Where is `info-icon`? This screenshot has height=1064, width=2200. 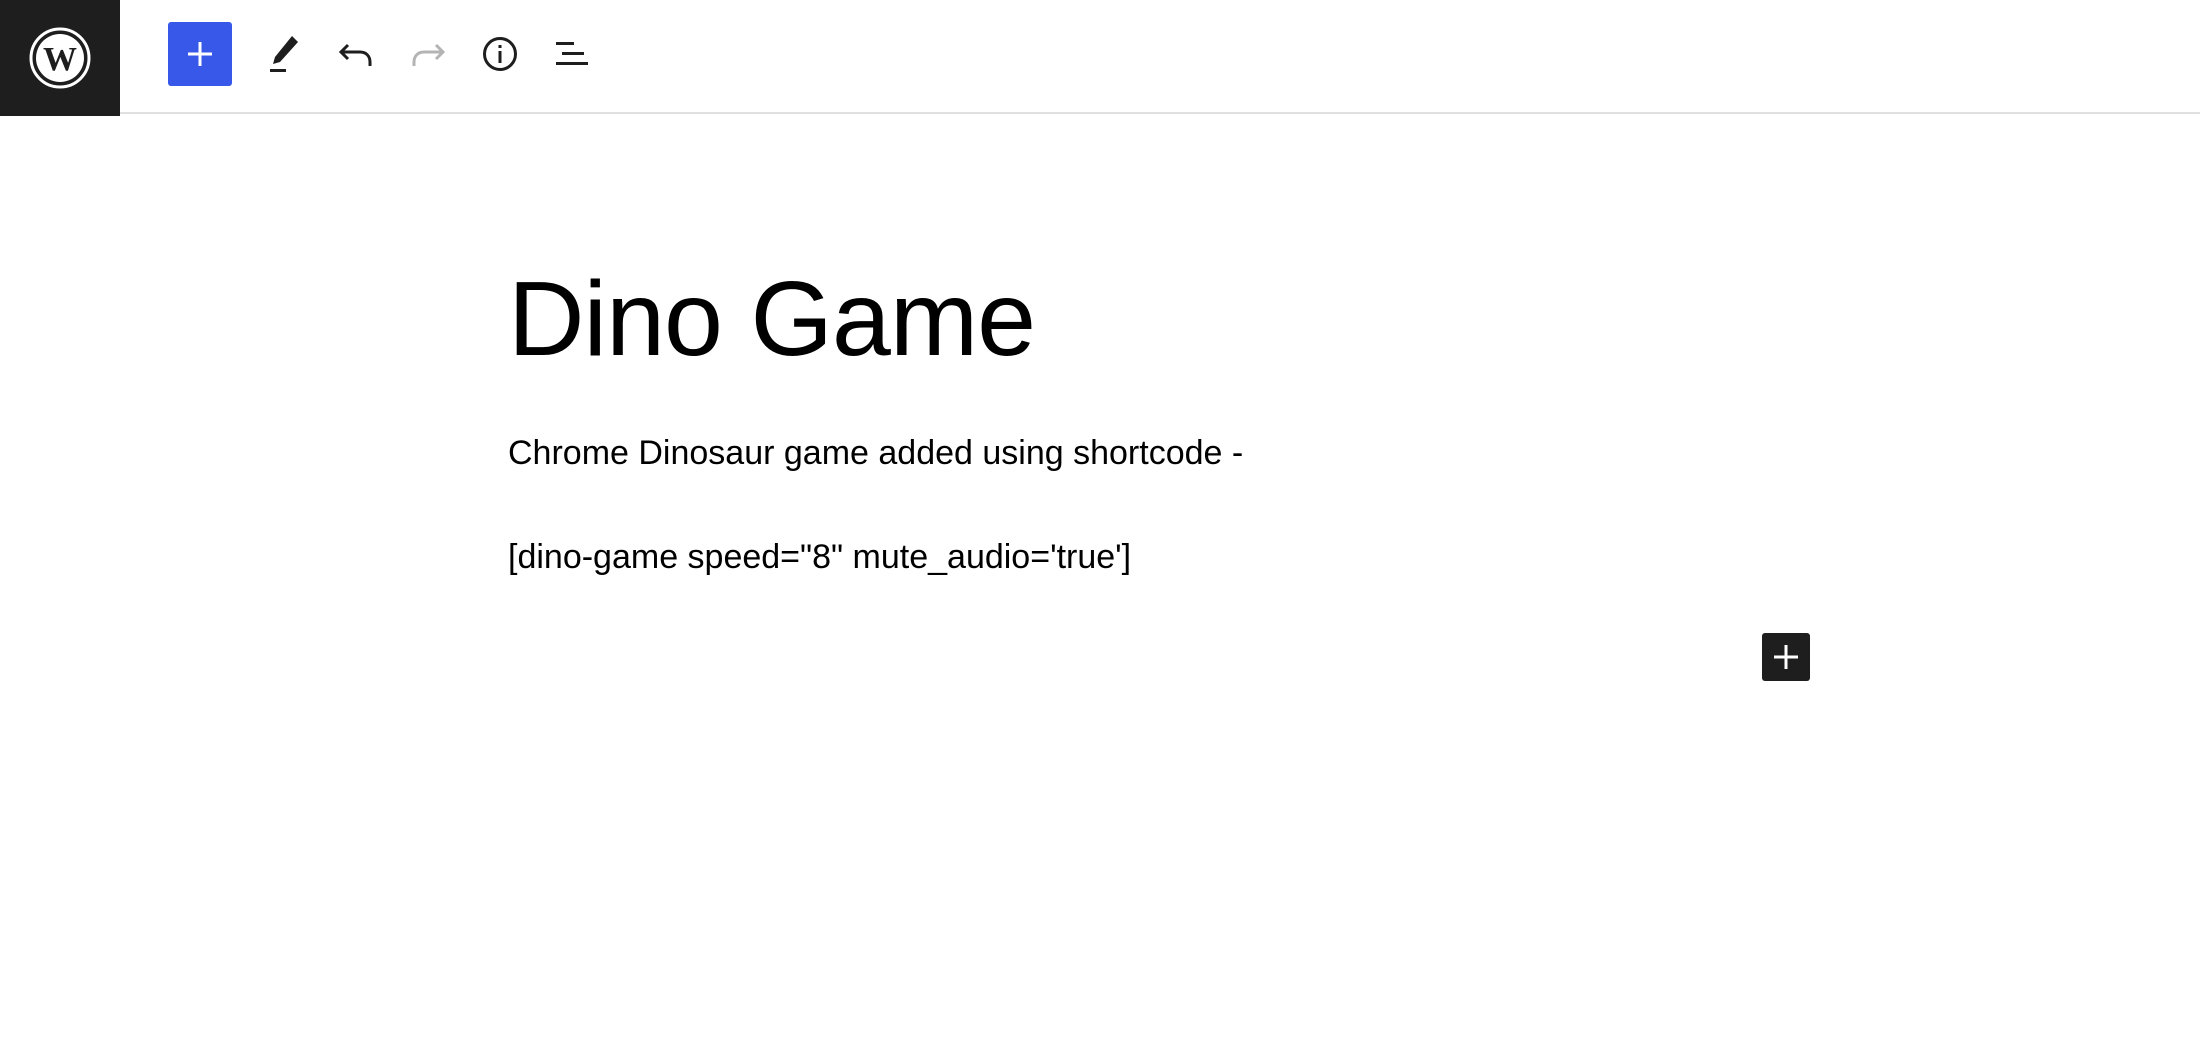 info-icon is located at coordinates (500, 54).